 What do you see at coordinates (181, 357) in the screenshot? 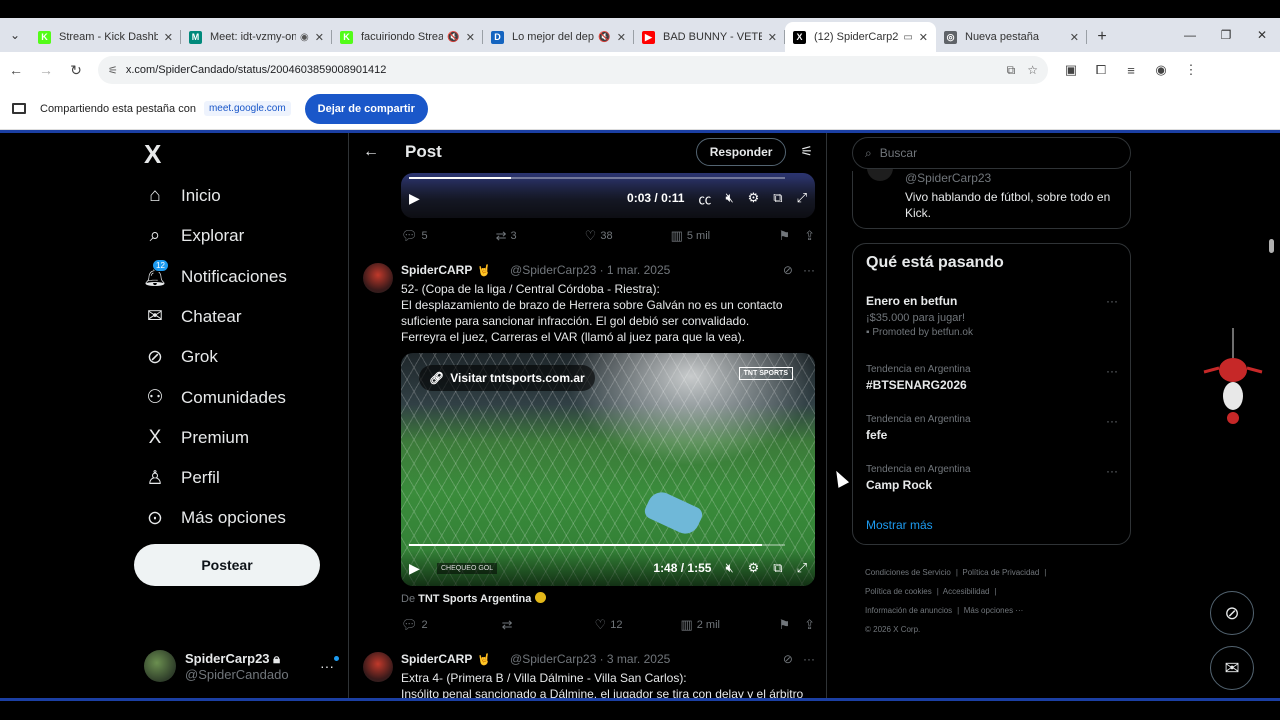
I see `nav-item-grok: ⊘ Grok` at bounding box center [181, 357].